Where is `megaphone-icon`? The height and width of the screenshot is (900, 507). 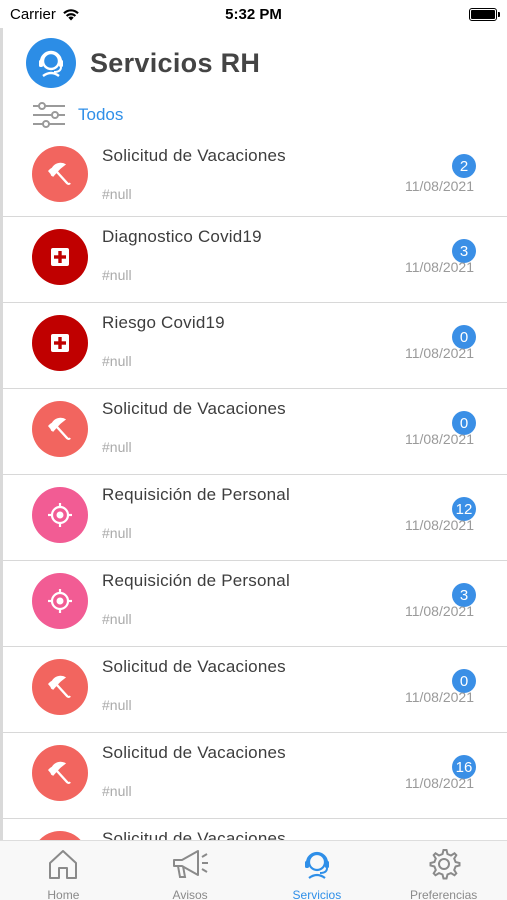
megaphone-icon is located at coordinates (190, 866).